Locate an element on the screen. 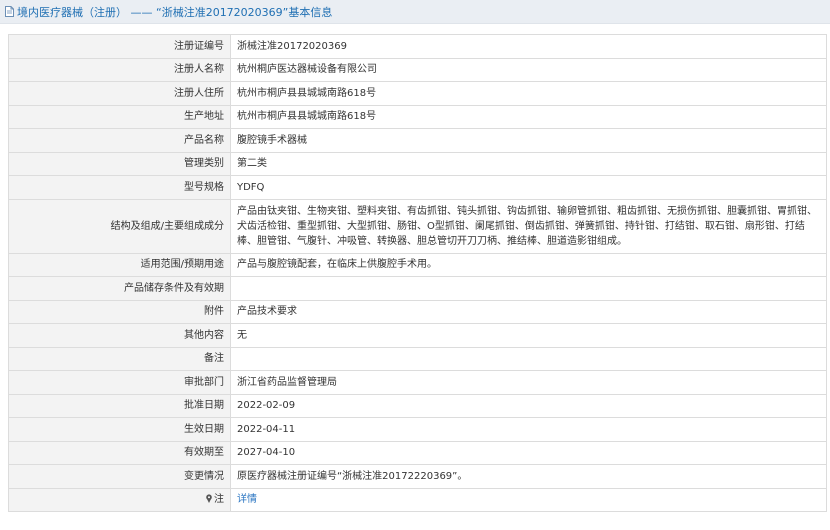  field-value: 2022-04-11 is located at coordinates (528, 429).